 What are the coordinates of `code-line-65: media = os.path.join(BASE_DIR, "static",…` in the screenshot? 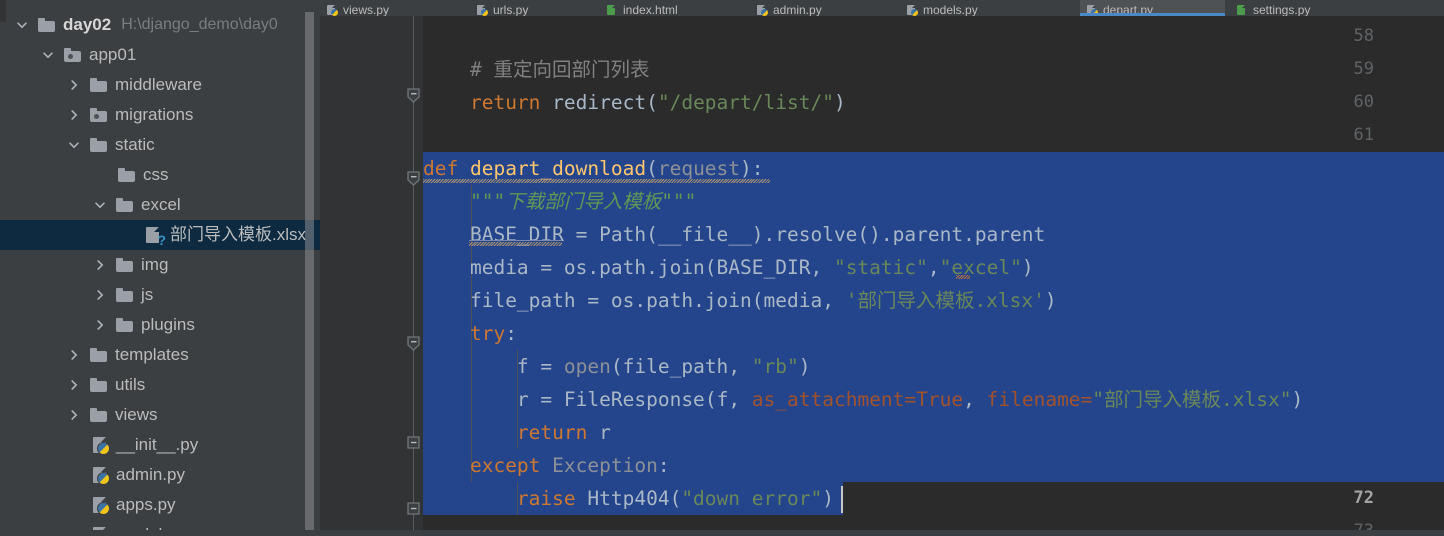 It's located at (751, 267).